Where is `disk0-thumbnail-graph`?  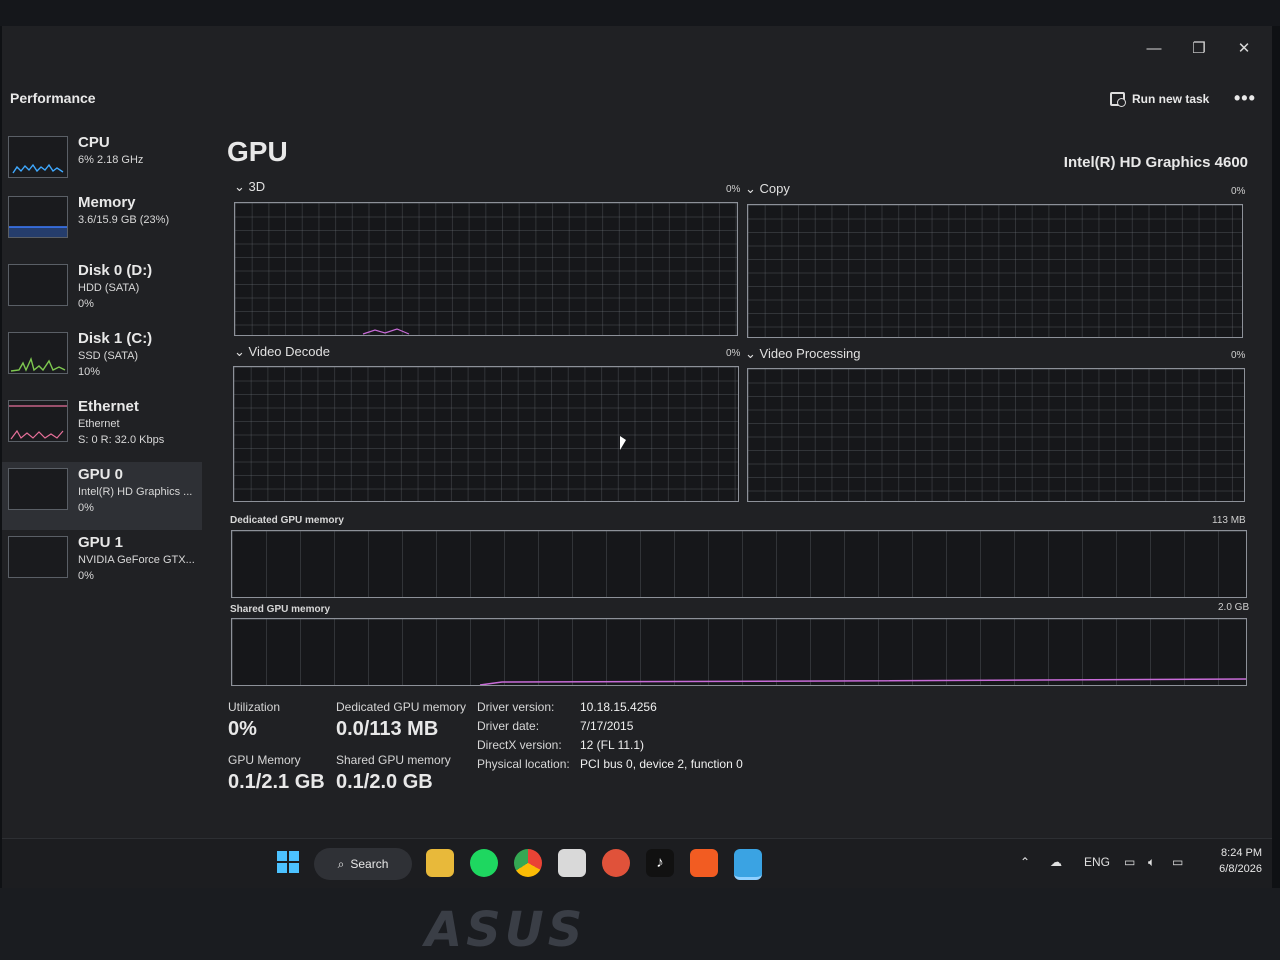 disk0-thumbnail-graph is located at coordinates (38, 285).